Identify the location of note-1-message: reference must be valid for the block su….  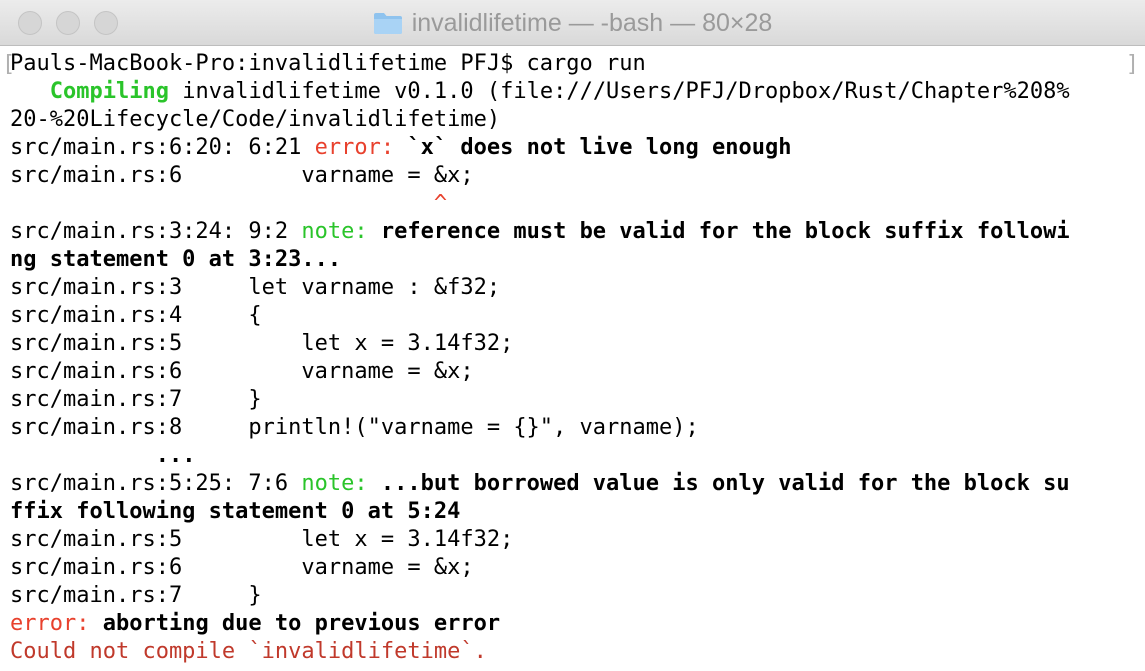
(718, 231).